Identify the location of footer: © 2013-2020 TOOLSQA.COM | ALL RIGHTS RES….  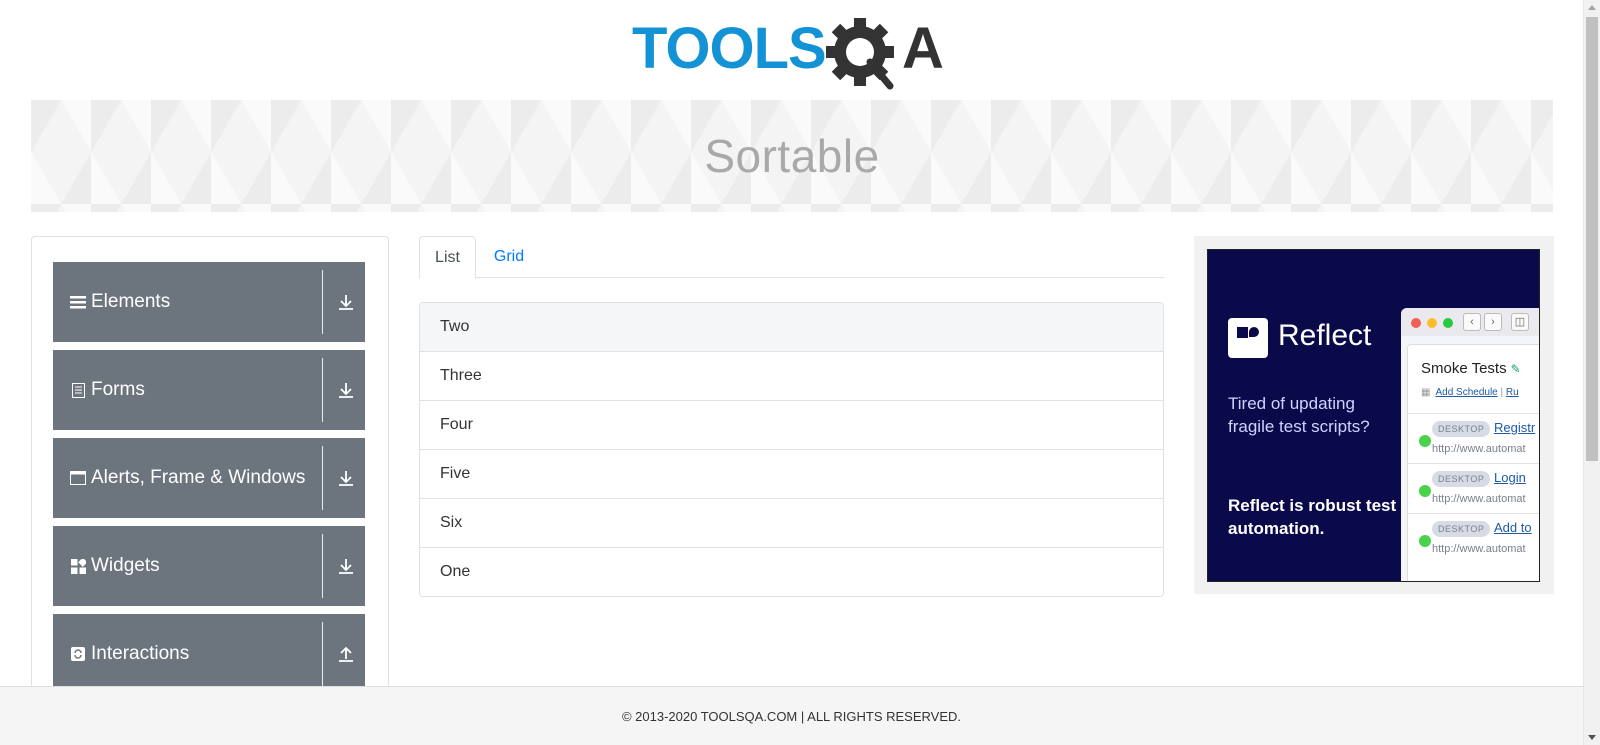
(791, 715).